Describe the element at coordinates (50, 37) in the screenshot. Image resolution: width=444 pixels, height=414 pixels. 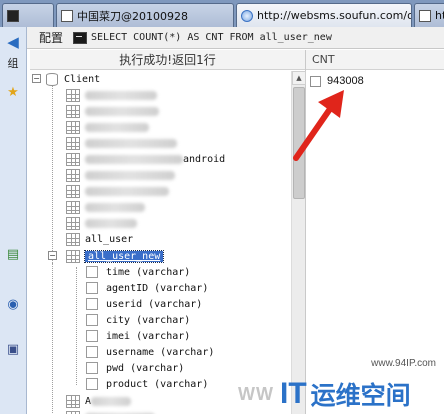
I see `config-button: 配置` at that location.